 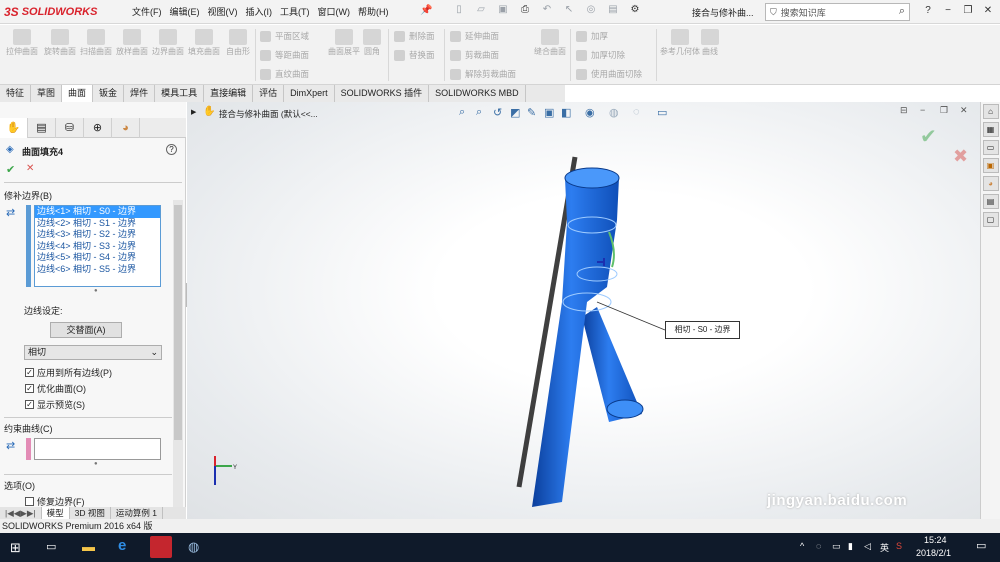 What do you see at coordinates (808, 547) in the screenshot?
I see `tray-overflow-icon: ^` at bounding box center [808, 547].